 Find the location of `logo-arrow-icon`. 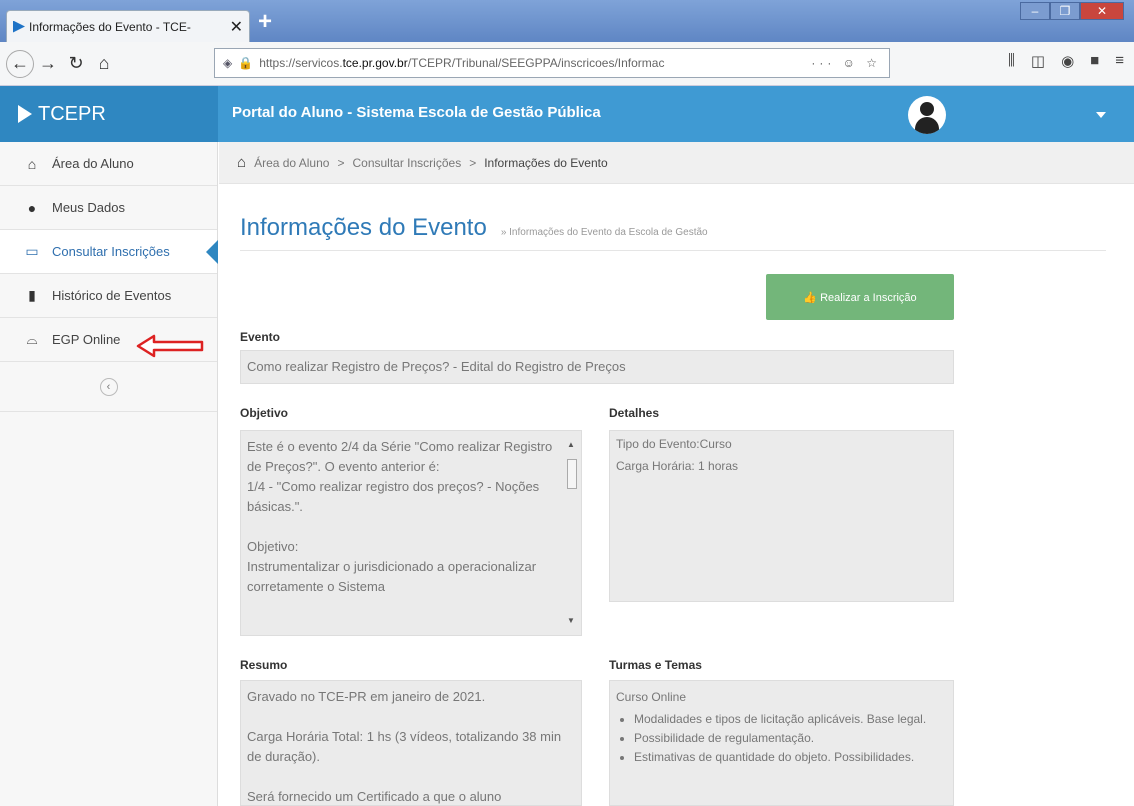

logo-arrow-icon is located at coordinates (25, 114).